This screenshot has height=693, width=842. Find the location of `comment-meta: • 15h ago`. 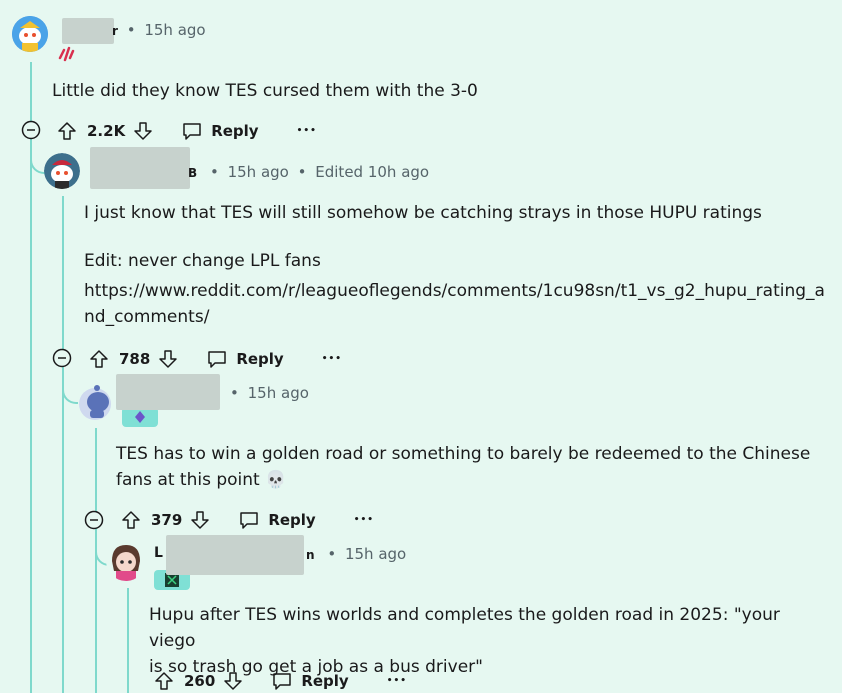

comment-meta: • 15h ago is located at coordinates (269, 393).